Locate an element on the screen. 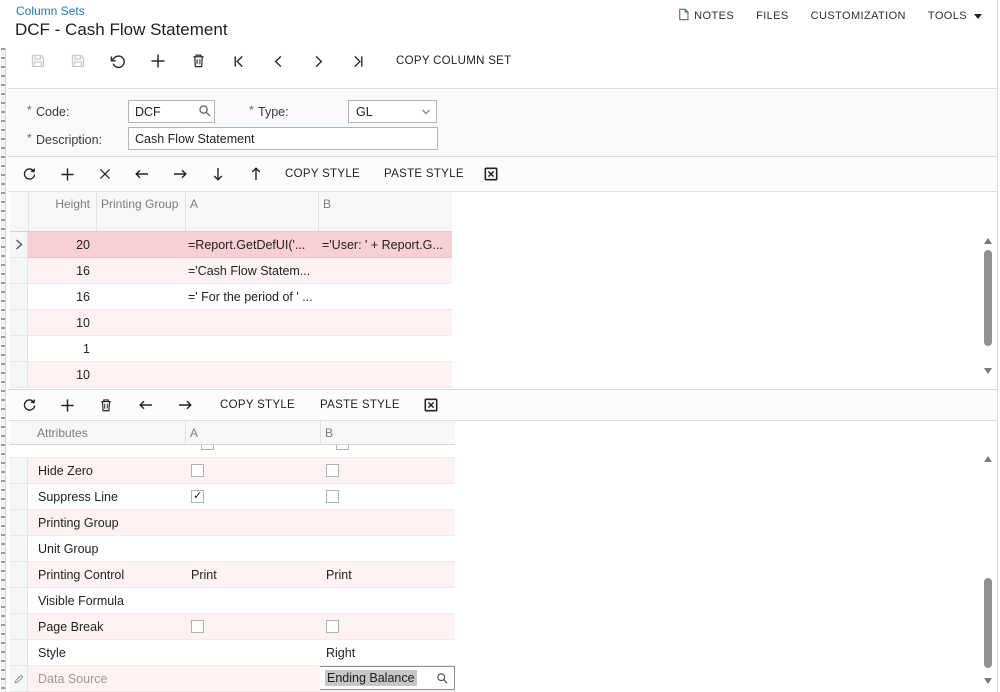  table-row: Data Source Ending Balance is located at coordinates (232, 679).